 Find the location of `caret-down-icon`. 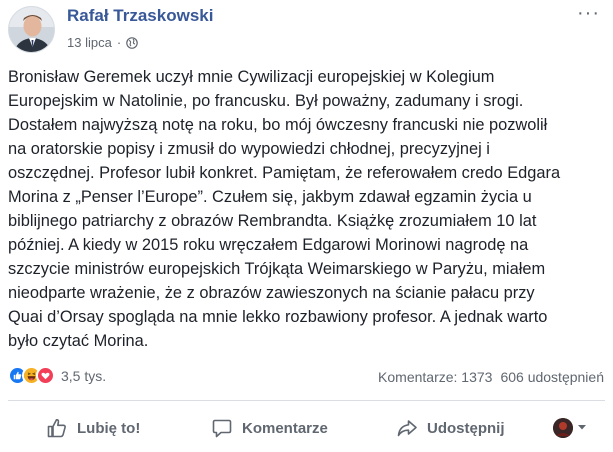

caret-down-icon is located at coordinates (582, 428).